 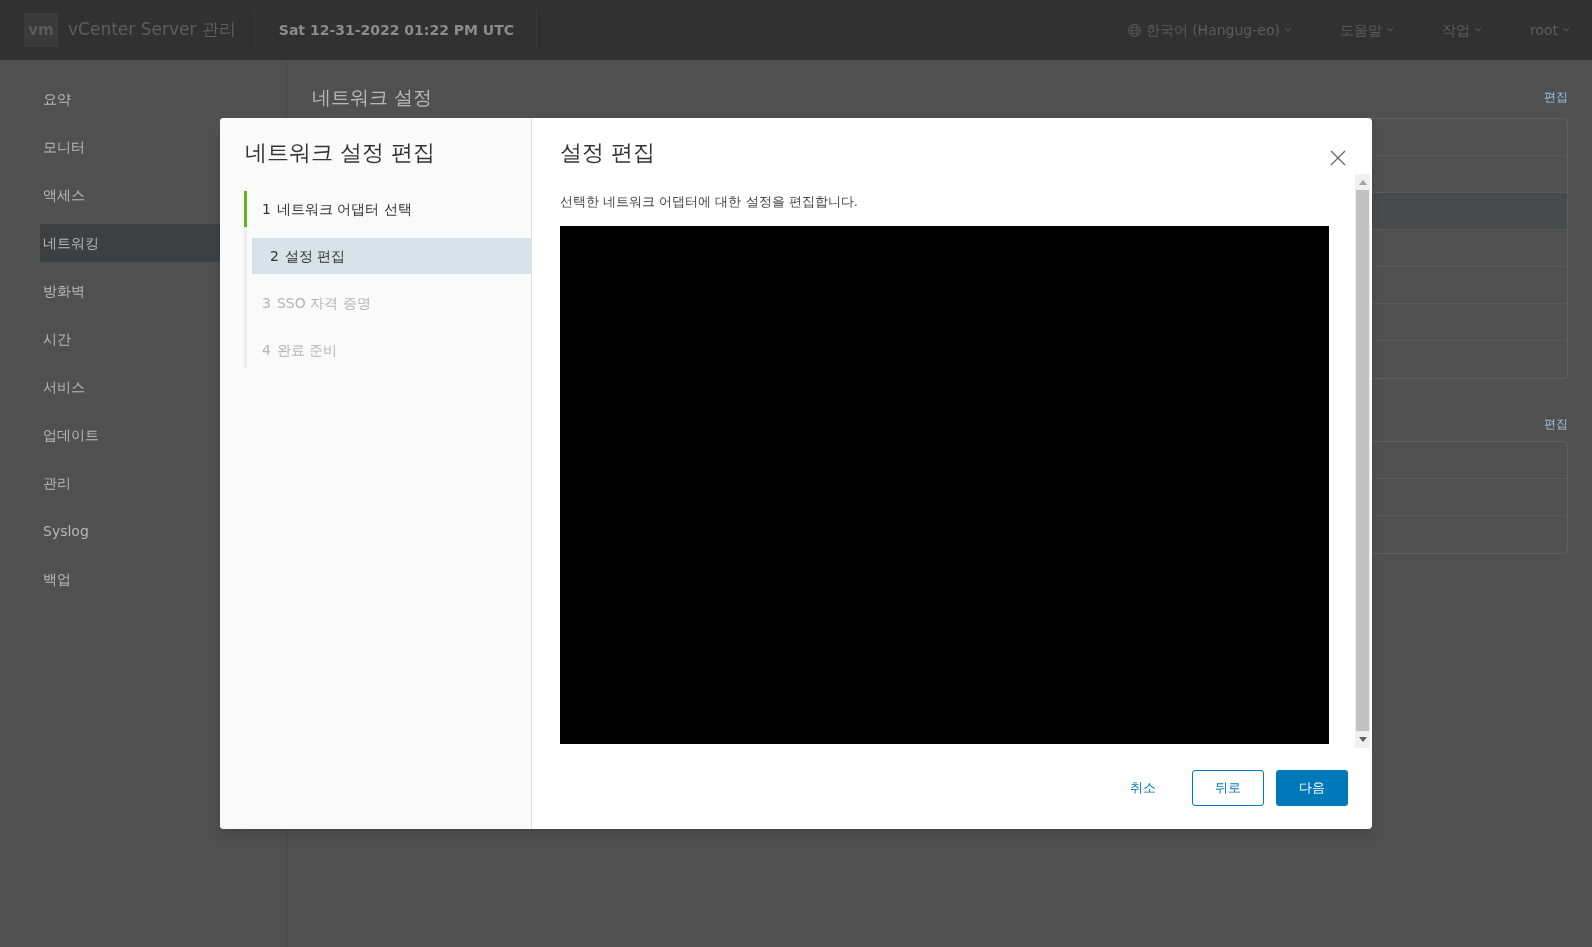 What do you see at coordinates (387, 209) in the screenshot?
I see `wizard-step: 1 네트워크 어댑터 선택` at bounding box center [387, 209].